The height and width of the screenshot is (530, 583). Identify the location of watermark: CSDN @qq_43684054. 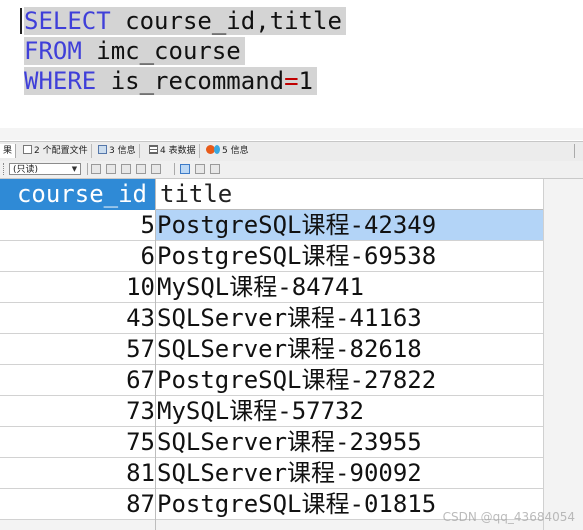
(508, 517).